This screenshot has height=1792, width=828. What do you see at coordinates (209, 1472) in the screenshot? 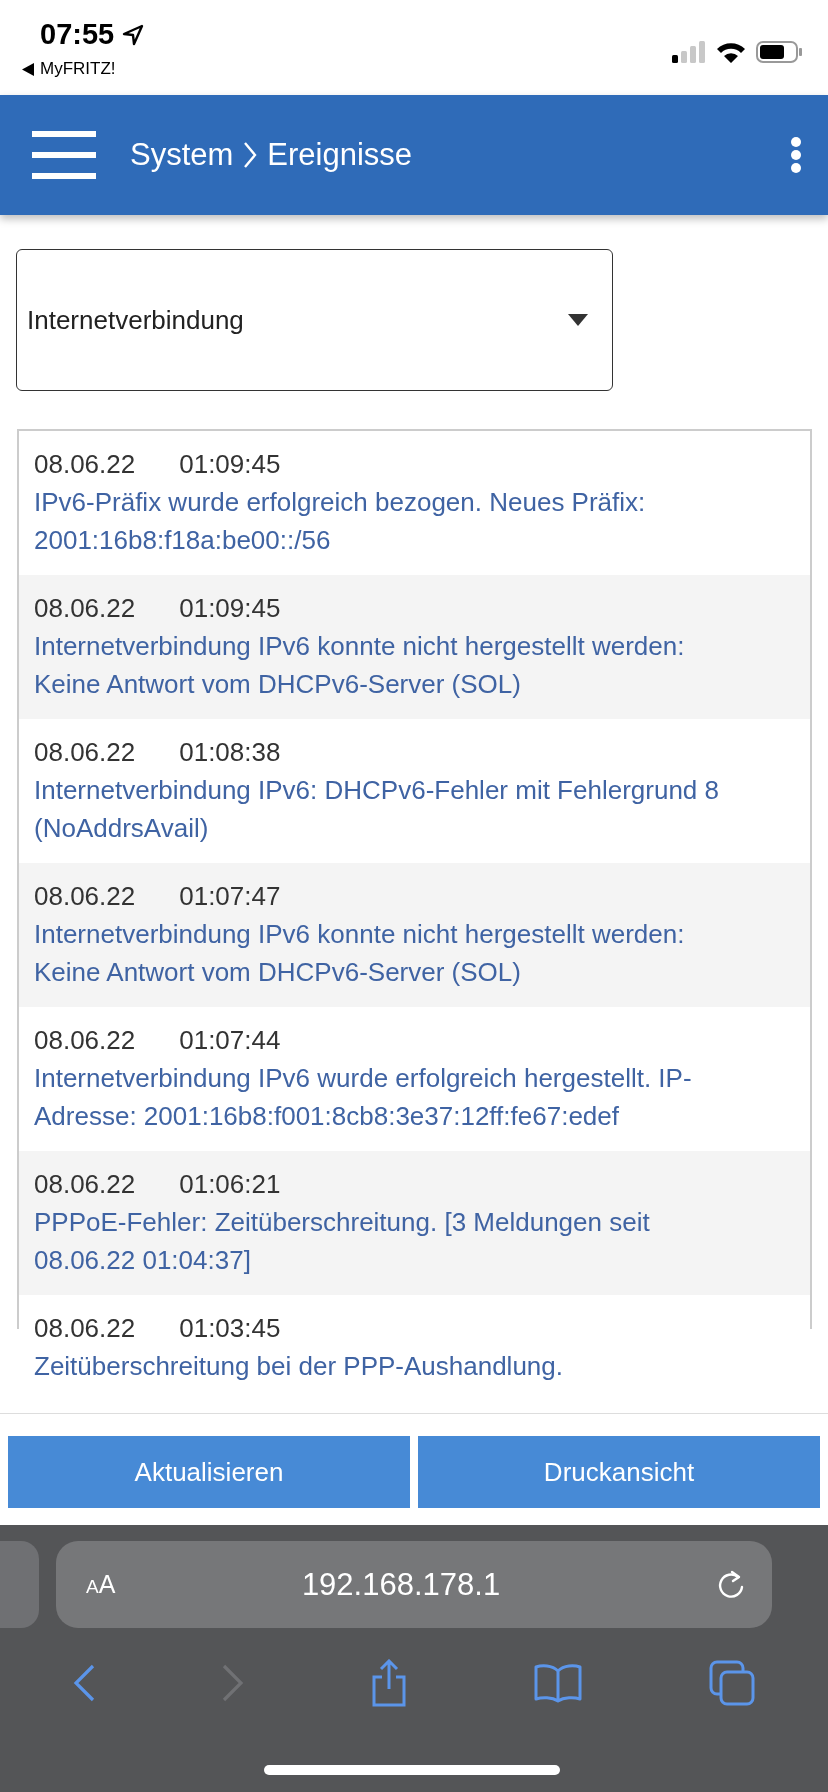
I see `action-button: Aktualisieren` at bounding box center [209, 1472].